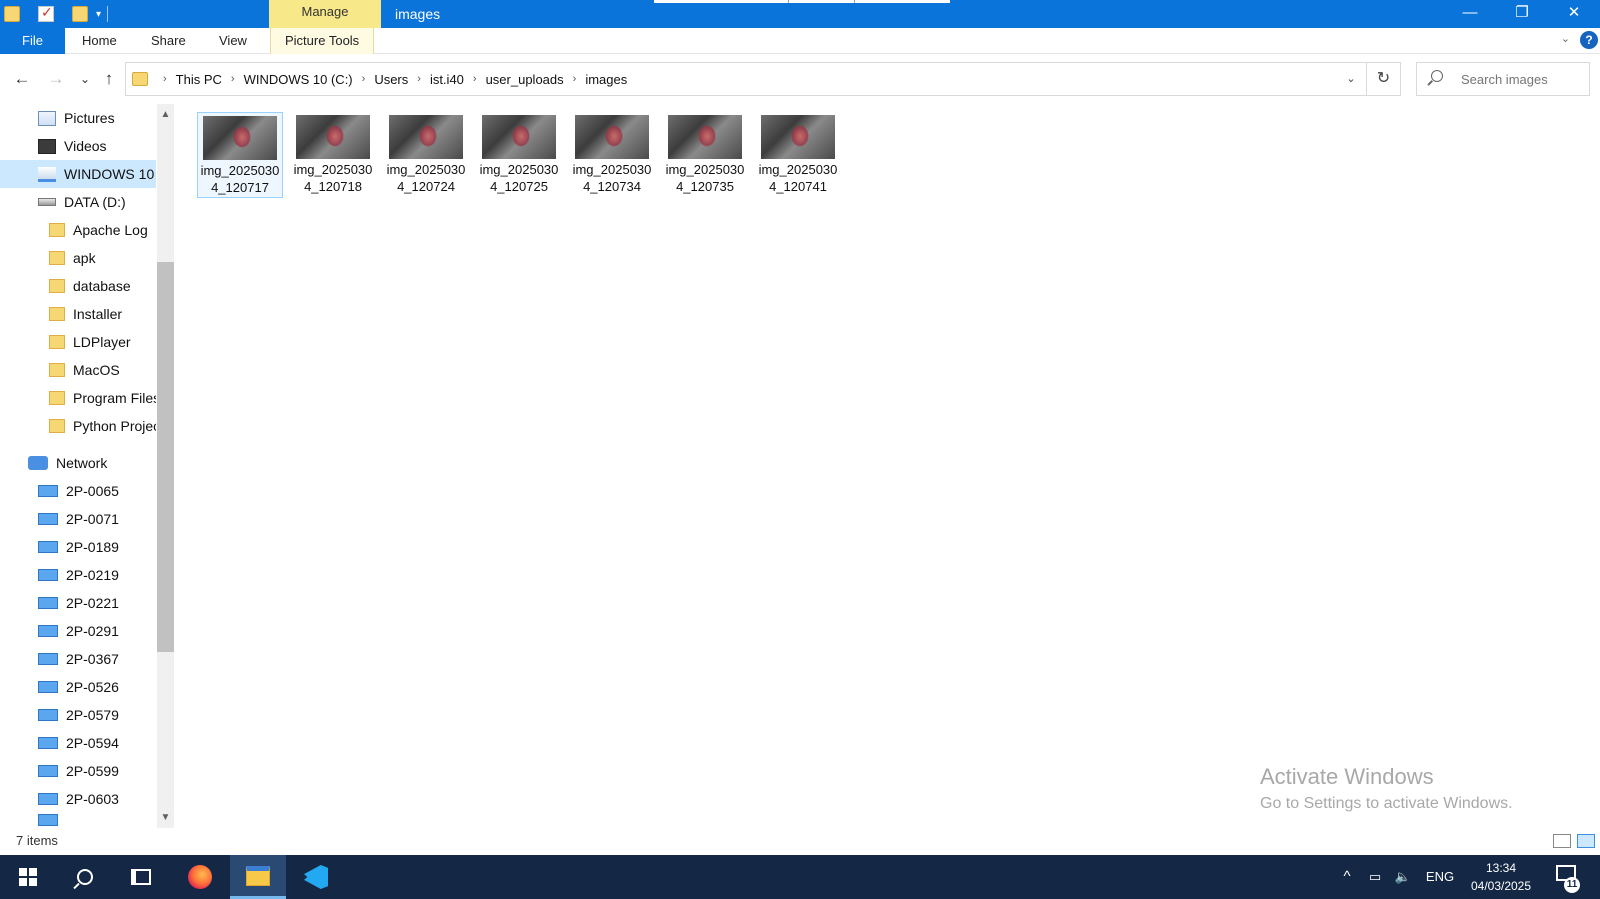 This screenshot has width=1600, height=899. I want to click on breadcrumb-ist-i40: ist.i40, so click(447, 79).